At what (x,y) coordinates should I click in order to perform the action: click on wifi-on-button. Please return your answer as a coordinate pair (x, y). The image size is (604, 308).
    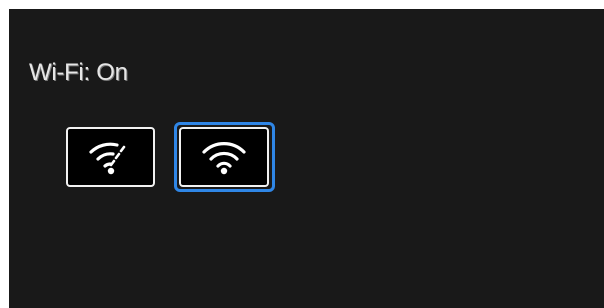
    Looking at the image, I should click on (224, 157).